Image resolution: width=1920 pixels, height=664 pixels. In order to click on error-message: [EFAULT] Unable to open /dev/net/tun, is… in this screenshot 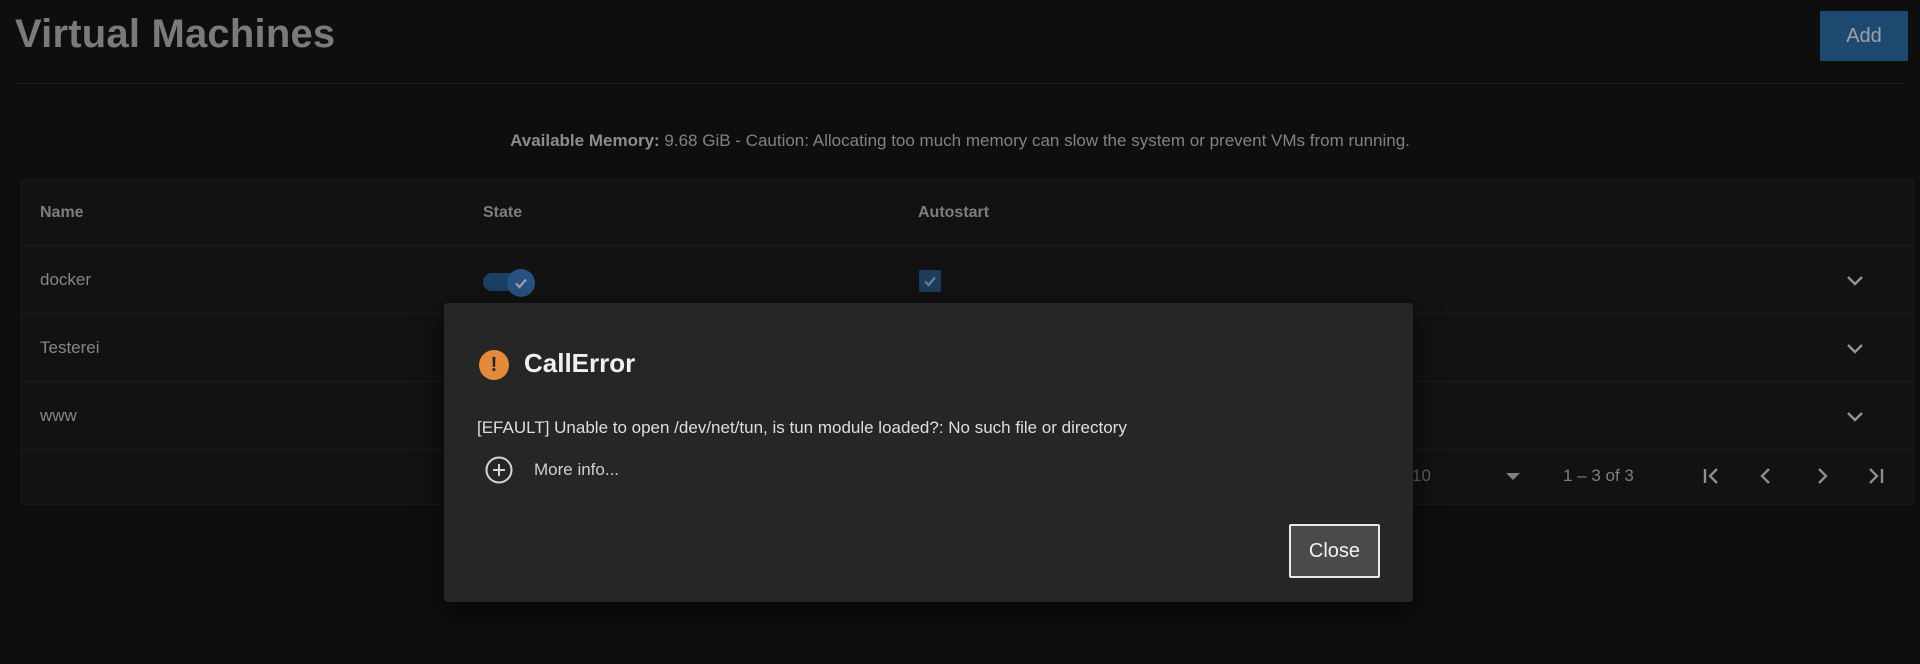, I will do `click(802, 427)`.